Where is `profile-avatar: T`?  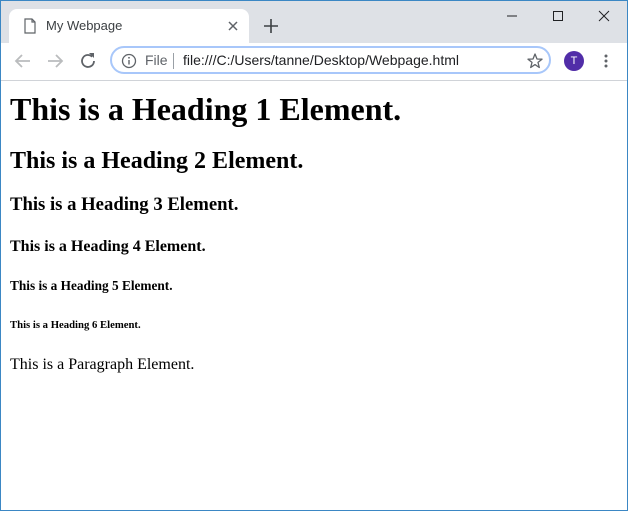
profile-avatar: T is located at coordinates (574, 61).